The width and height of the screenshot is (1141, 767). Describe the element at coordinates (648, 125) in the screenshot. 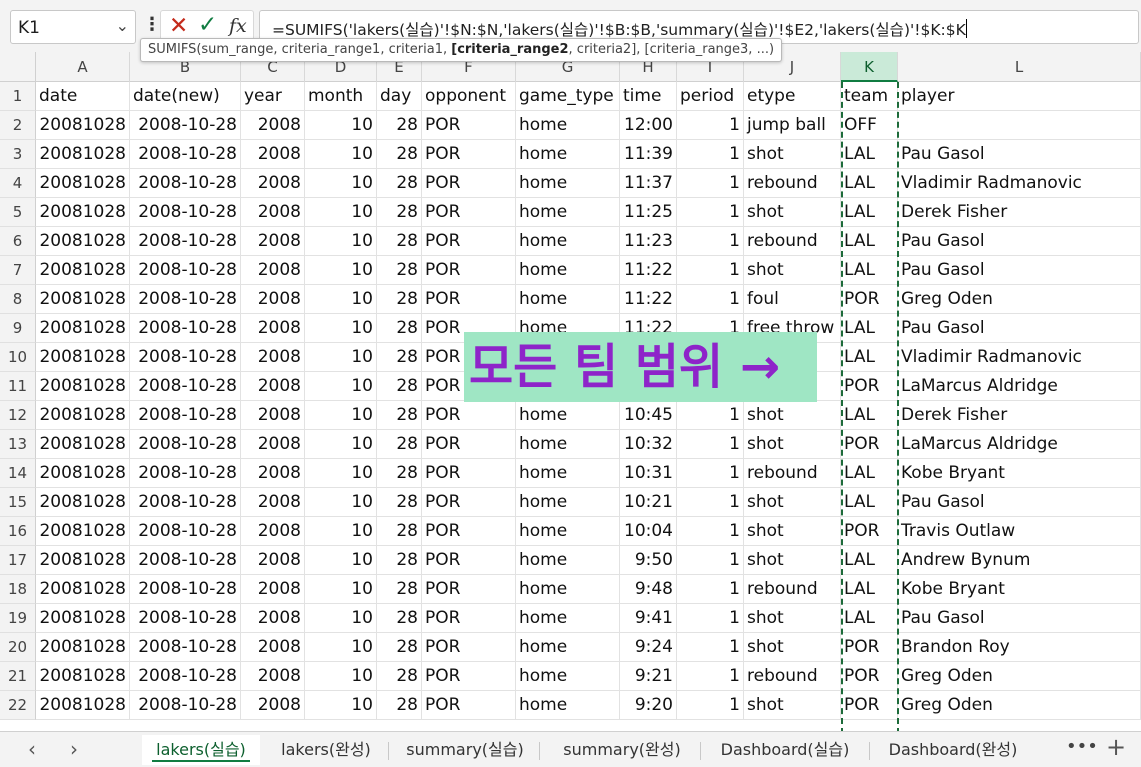

I see `data-cell: 12:00` at that location.